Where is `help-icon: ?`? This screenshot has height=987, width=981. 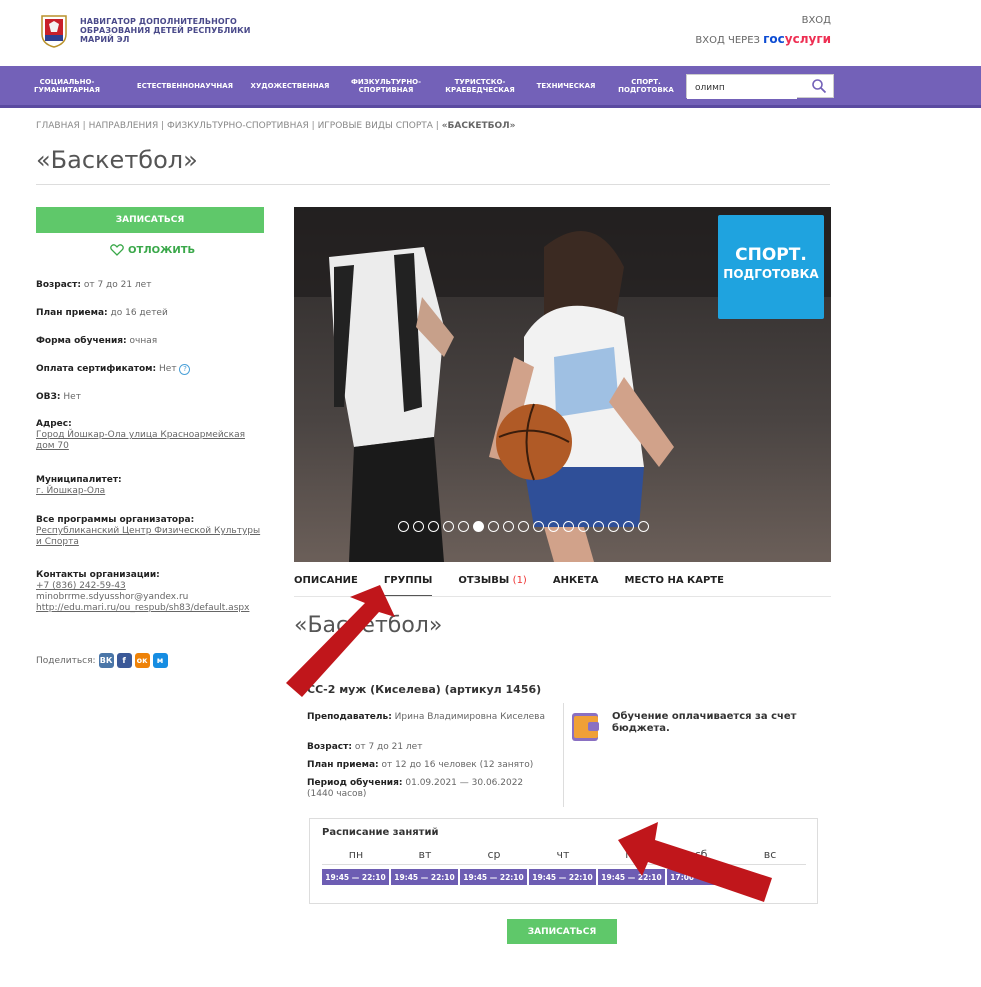 help-icon: ? is located at coordinates (185, 369).